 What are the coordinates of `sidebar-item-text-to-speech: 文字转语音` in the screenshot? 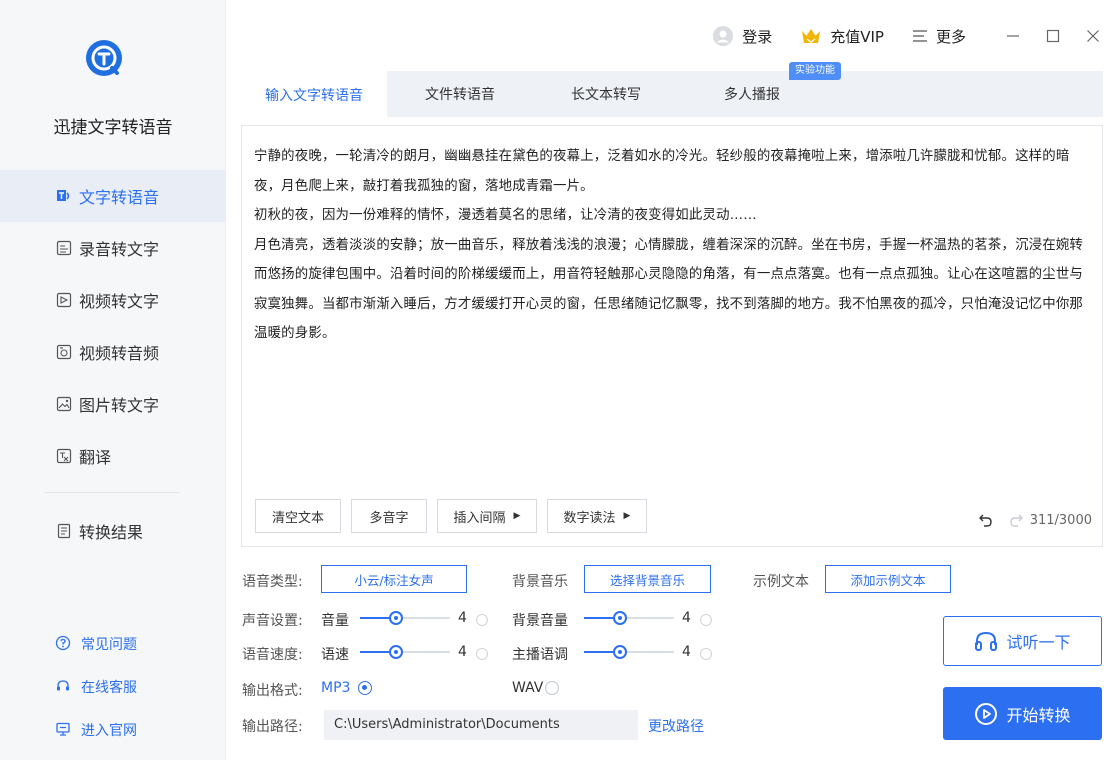 It's located at (113, 196).